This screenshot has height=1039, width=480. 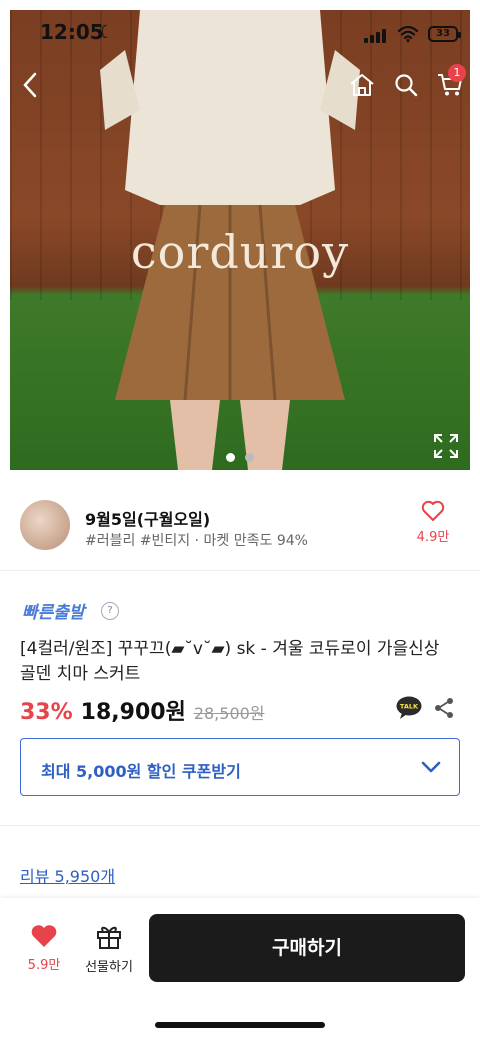 I want to click on buy-button: 구매하기, so click(x=307, y=948).